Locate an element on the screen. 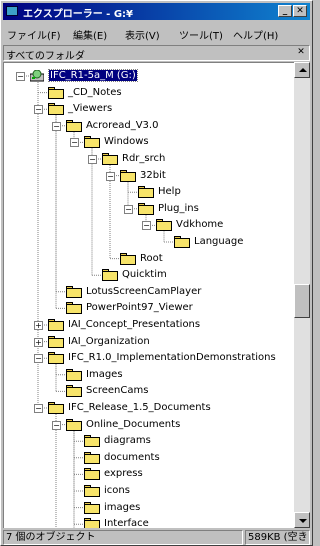  tree-node-label: Rdr_srch is located at coordinates (143, 158).